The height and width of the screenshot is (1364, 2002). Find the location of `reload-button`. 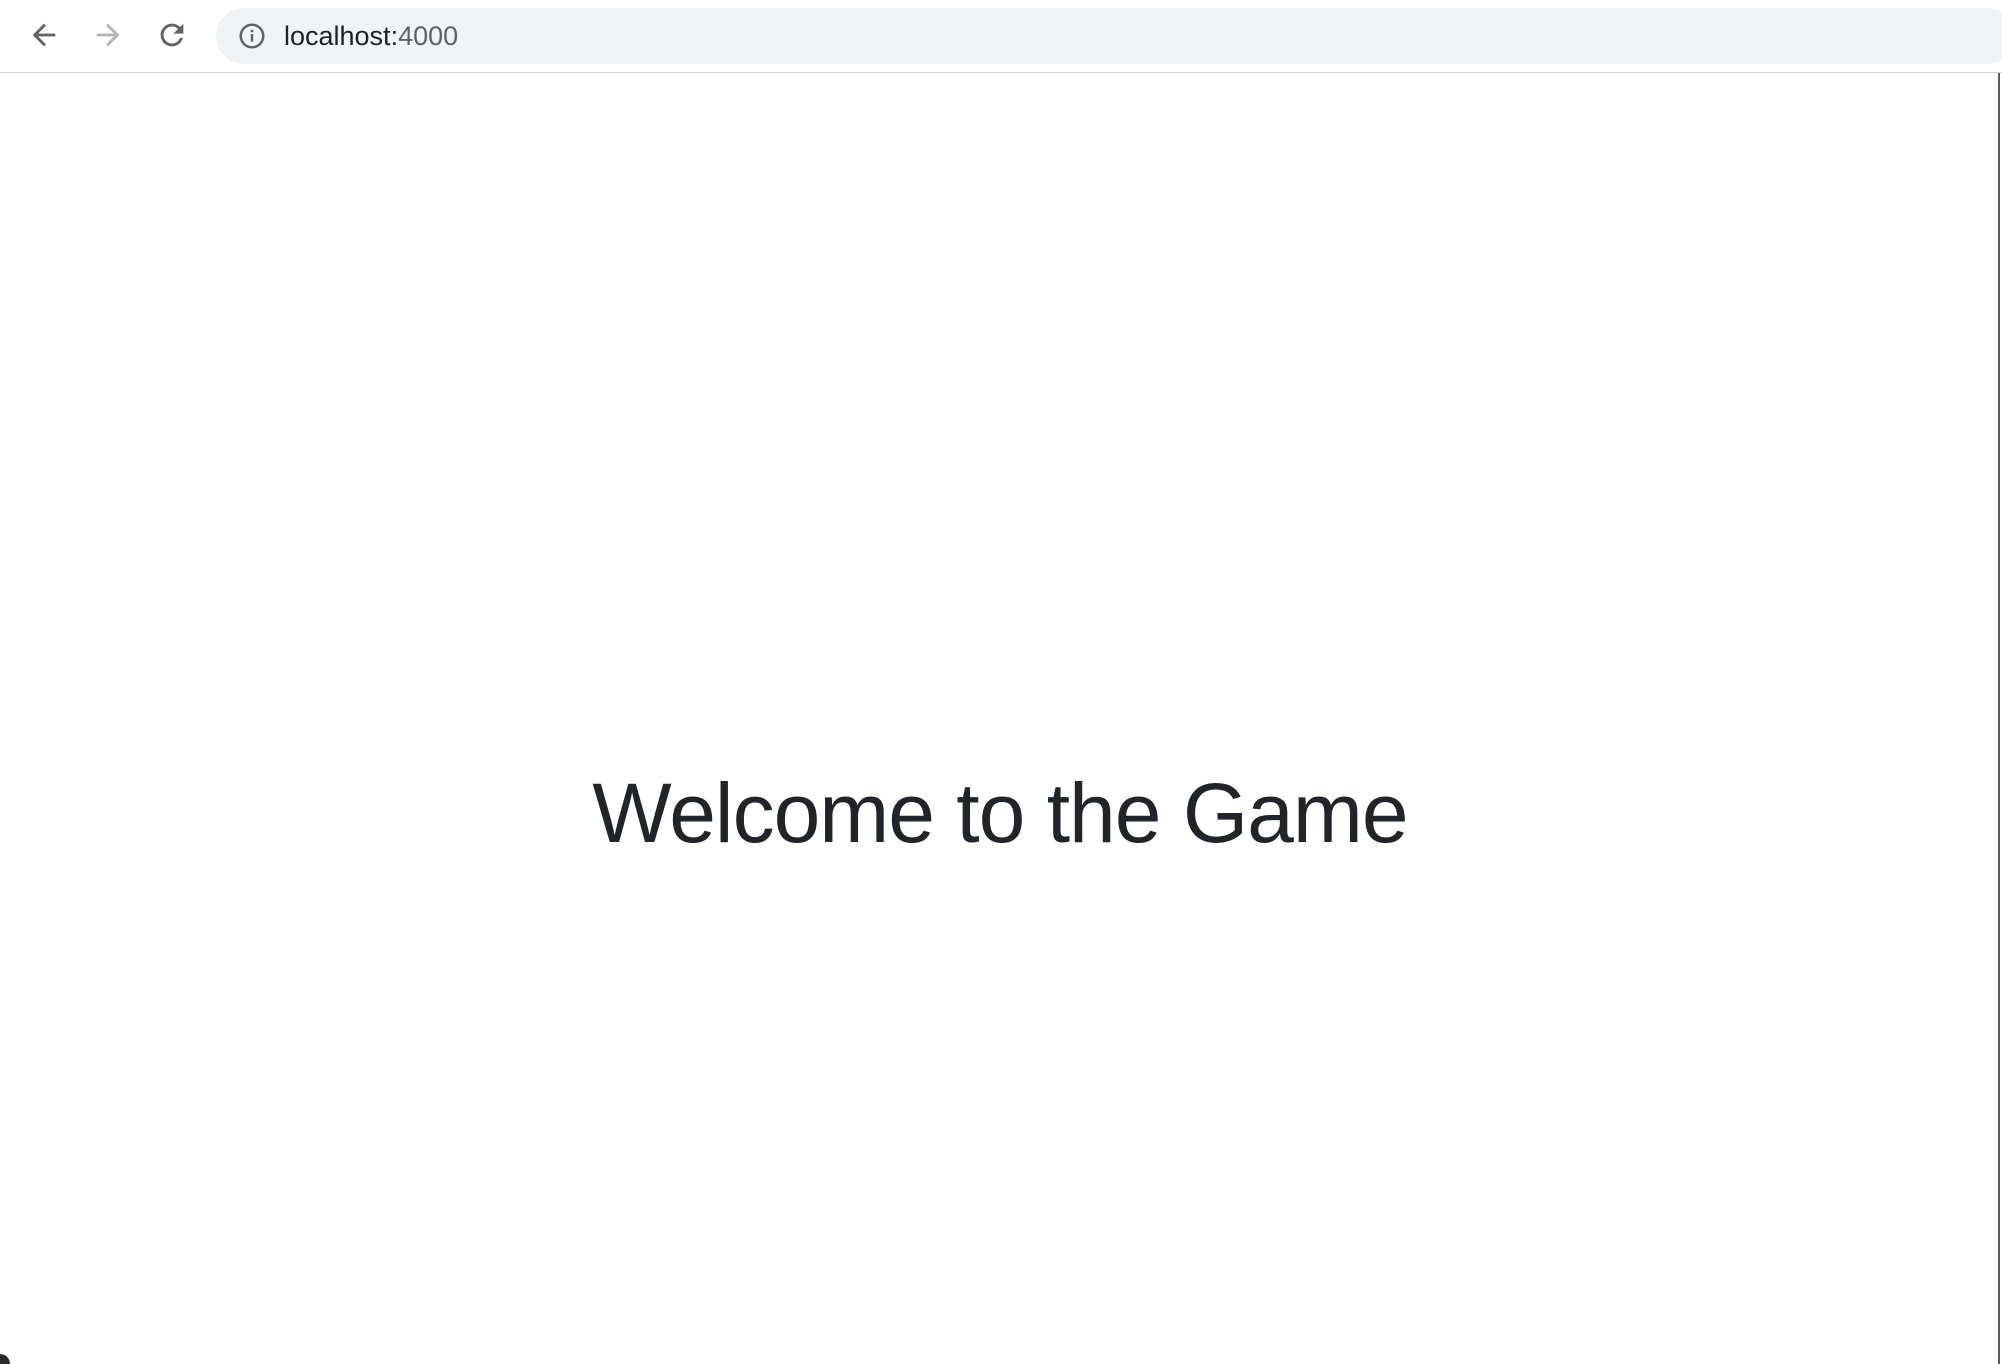

reload-button is located at coordinates (172, 35).